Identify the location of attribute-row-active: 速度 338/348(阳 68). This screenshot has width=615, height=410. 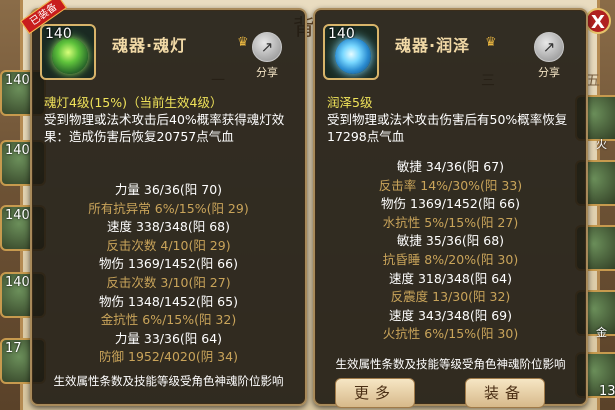
(168, 227).